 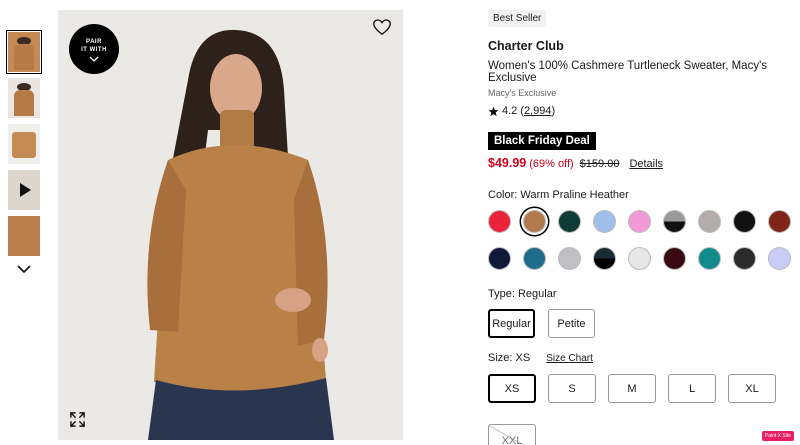 I want to click on heart-icon, so click(x=382, y=27).